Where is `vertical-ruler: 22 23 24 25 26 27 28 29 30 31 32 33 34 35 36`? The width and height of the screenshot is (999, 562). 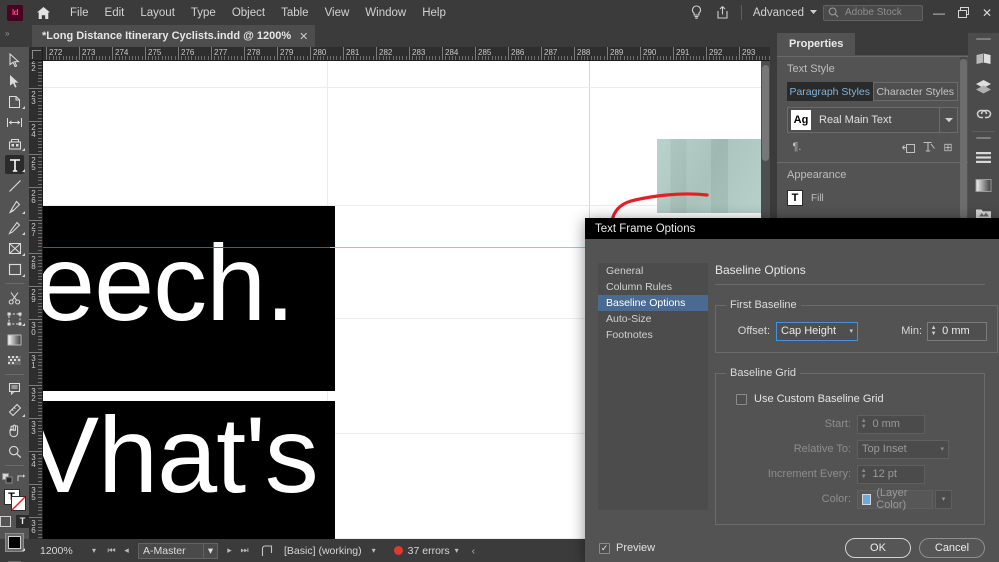
vertical-ruler: 22 23 24 25 26 27 28 29 30 31 32 33 34 35 36 is located at coordinates (36, 300).